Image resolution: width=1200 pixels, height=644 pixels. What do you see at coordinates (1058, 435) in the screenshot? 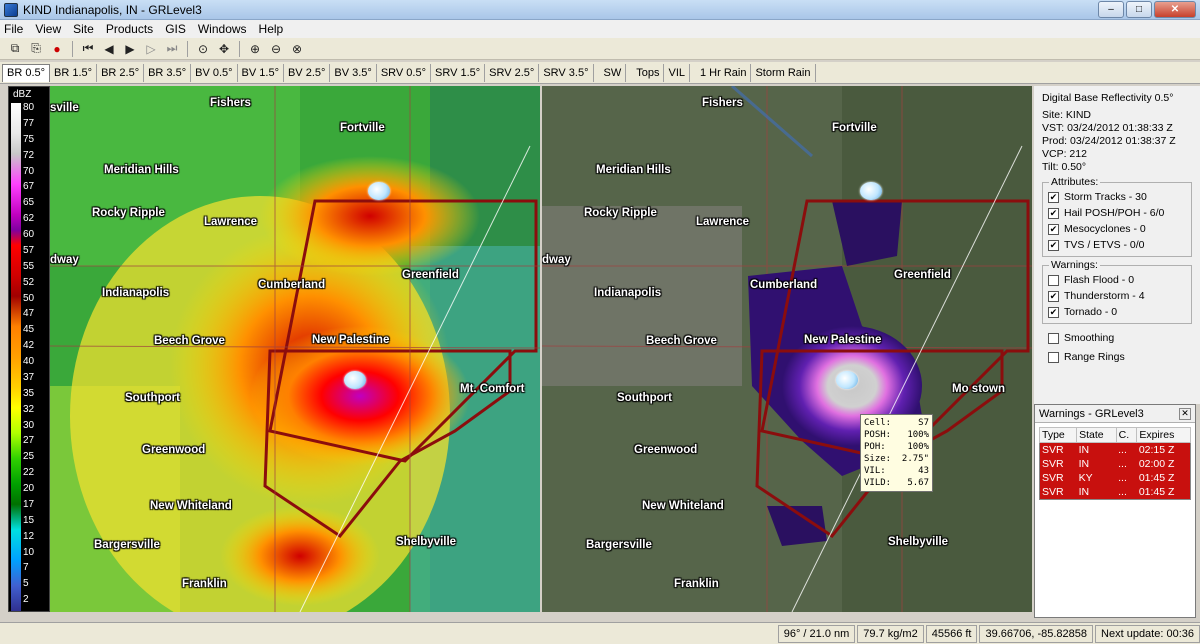
I see `column-header: Type` at bounding box center [1058, 435].